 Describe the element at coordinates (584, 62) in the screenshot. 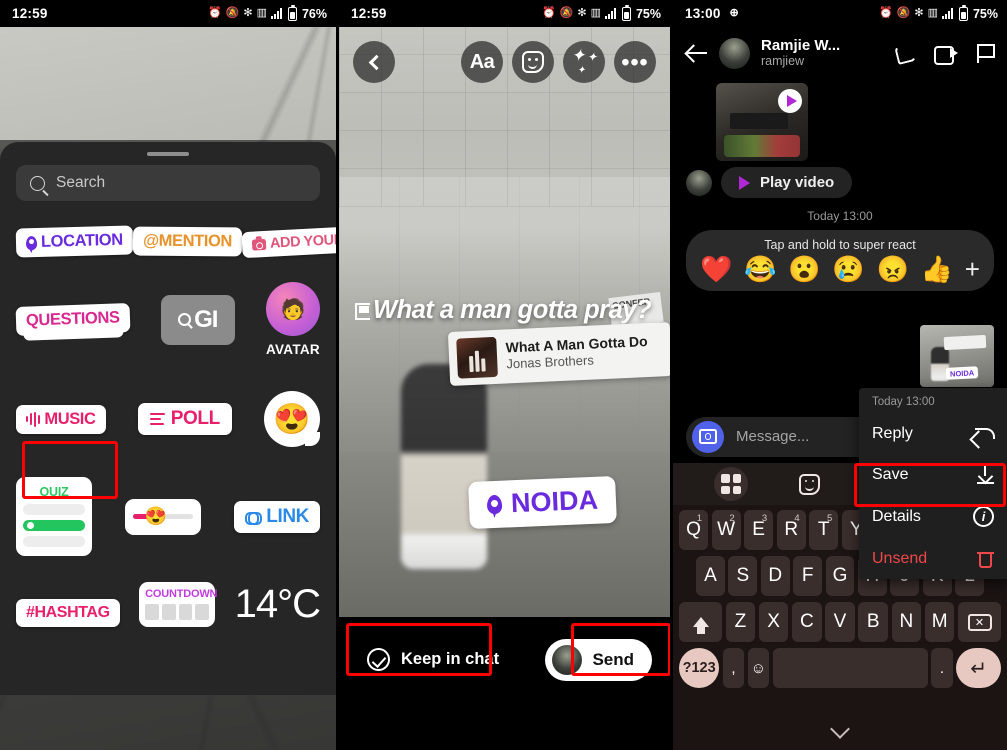

I see `effects-tool-button: ✦ ✦ ✦` at that location.